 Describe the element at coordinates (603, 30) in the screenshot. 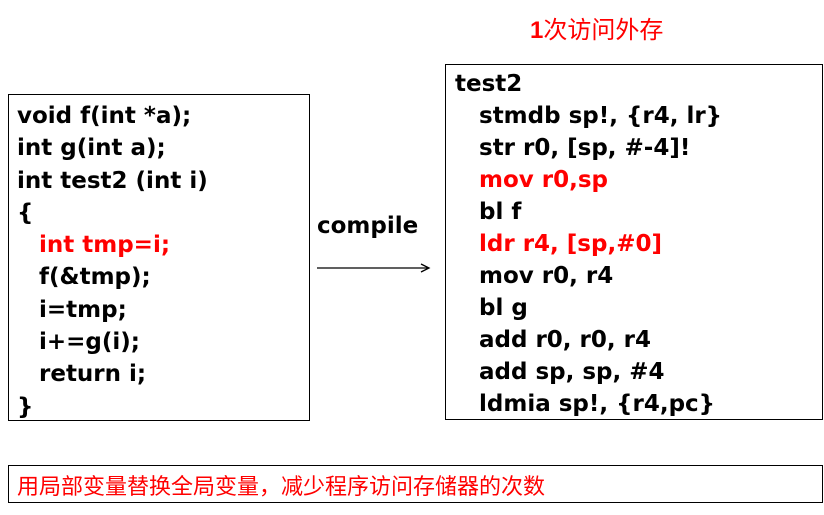

I see `title-text: 次访问外存` at that location.